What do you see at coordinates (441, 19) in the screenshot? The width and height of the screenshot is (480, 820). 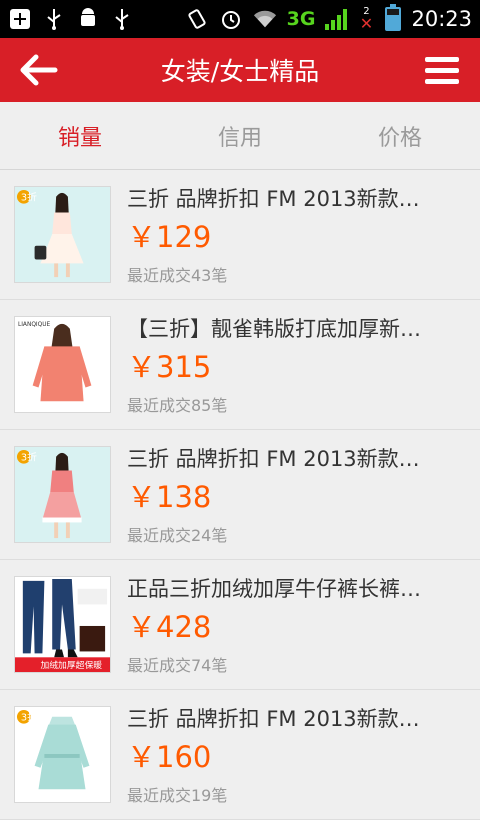 I see `clock: 20:23` at bounding box center [441, 19].